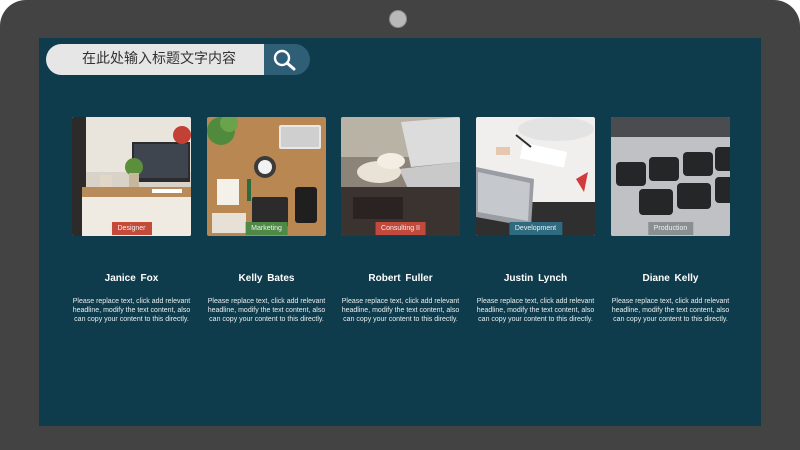  Describe the element at coordinates (670, 278) in the screenshot. I see `person-name: Diane Kelly` at that location.